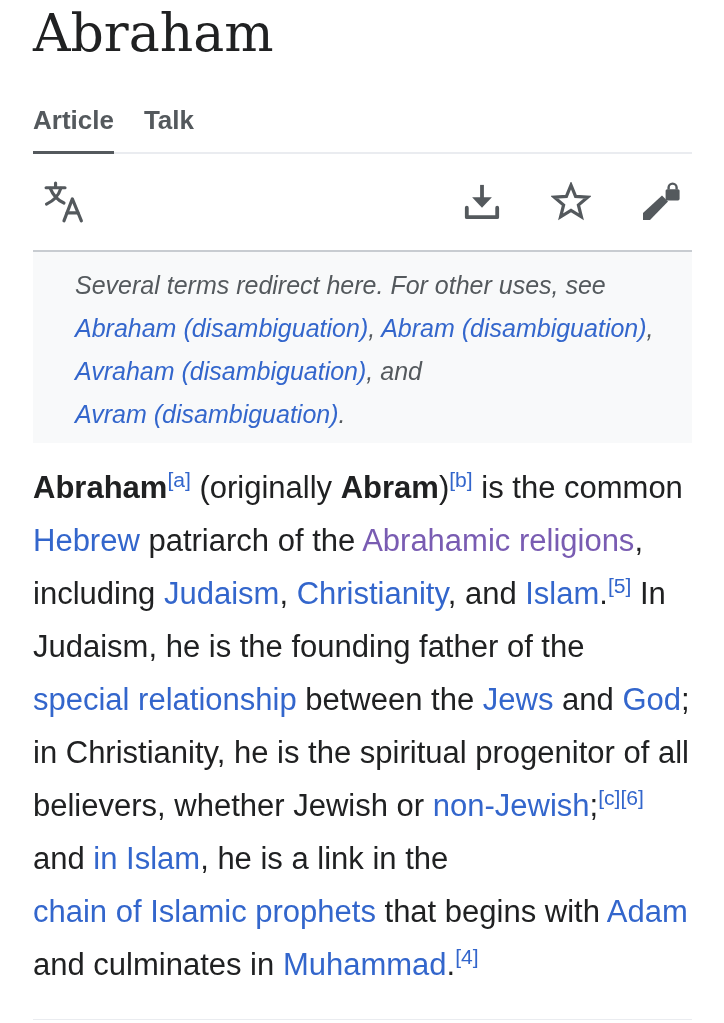 The height and width of the screenshot is (1023, 724). I want to click on link: in Islam, so click(147, 858).